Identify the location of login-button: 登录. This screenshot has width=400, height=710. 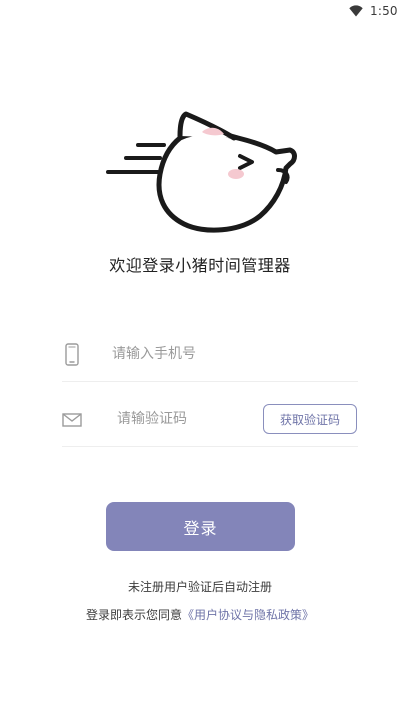
(200, 526).